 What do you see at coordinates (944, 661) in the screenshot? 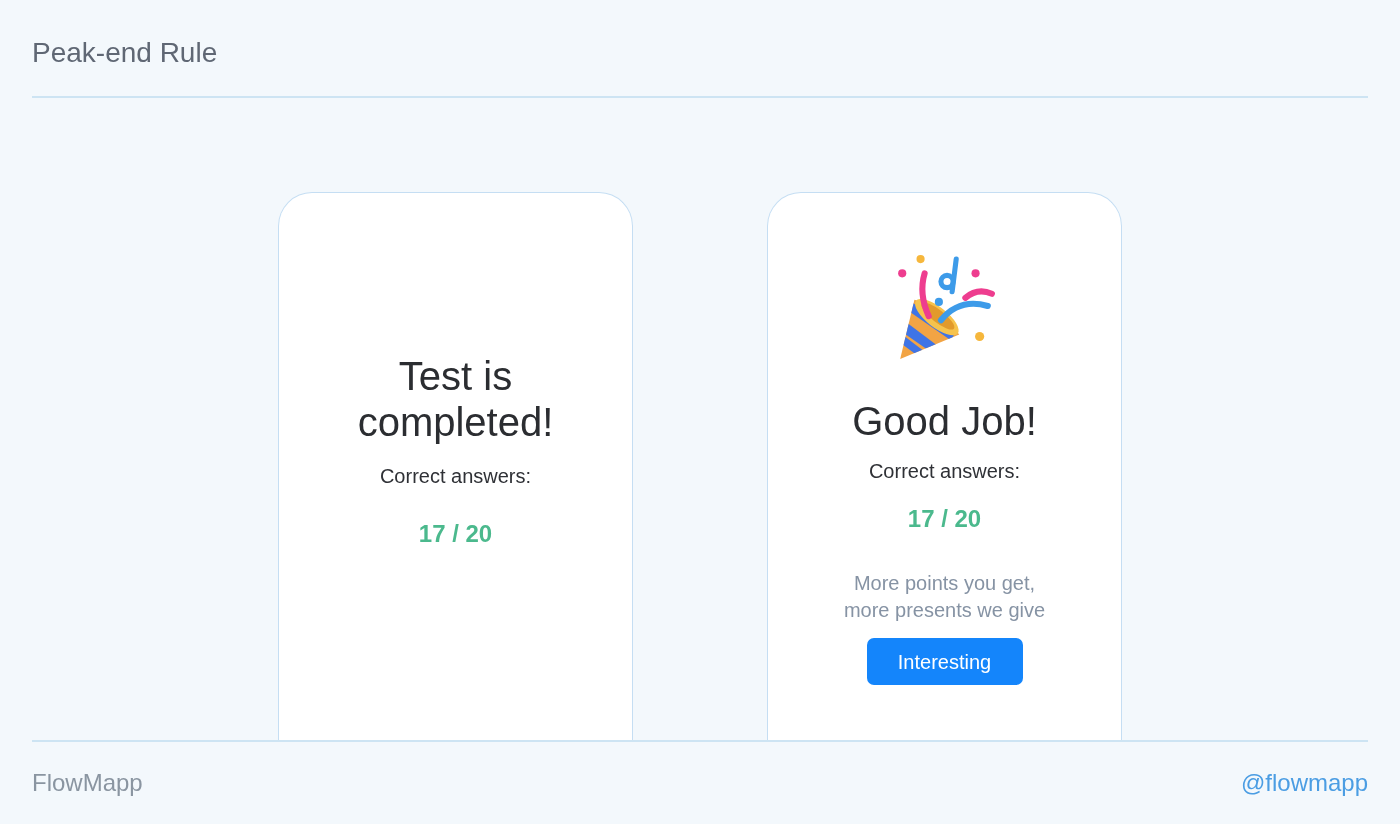
I see `action-button: Interesting` at bounding box center [944, 661].